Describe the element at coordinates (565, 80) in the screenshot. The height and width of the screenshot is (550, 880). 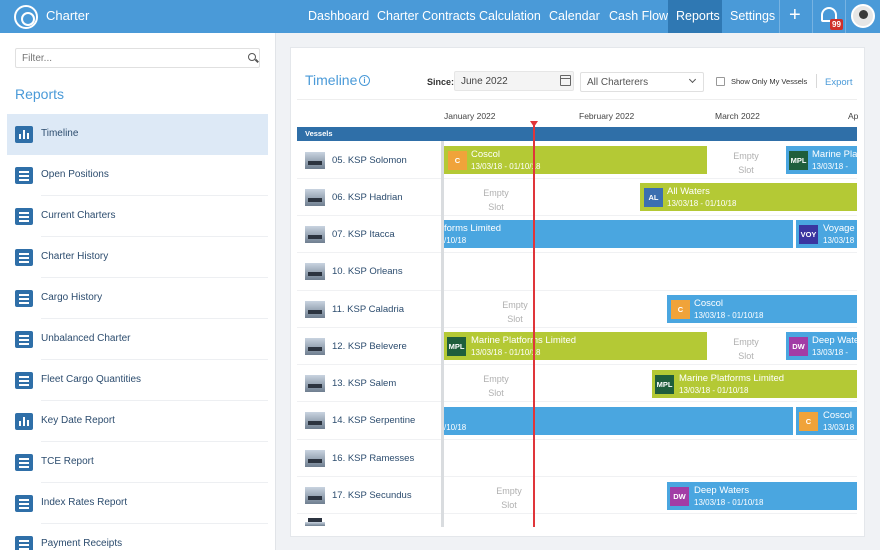
I see `calendar-icon` at that location.